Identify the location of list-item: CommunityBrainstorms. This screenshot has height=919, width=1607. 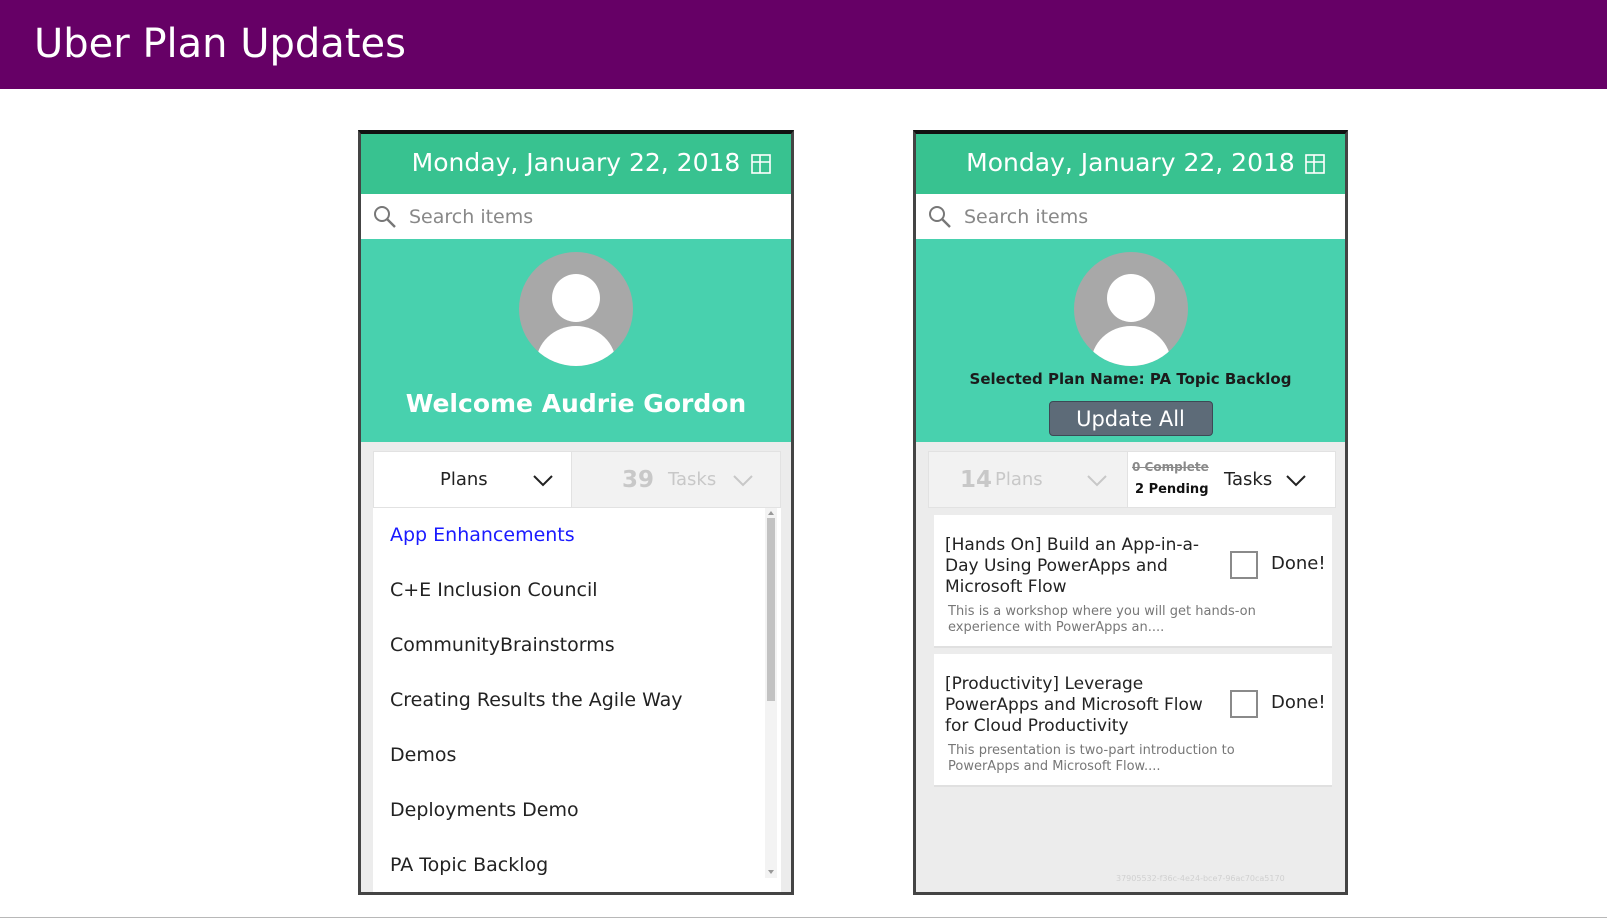
(502, 645).